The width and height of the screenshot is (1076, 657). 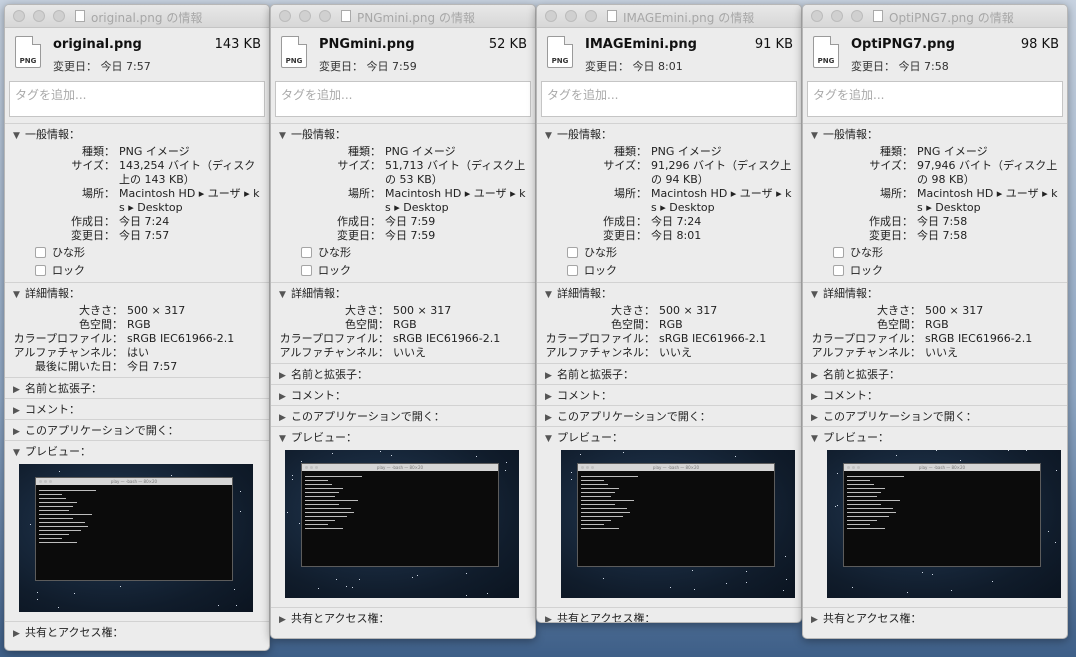 What do you see at coordinates (410, 221) in the screenshot?
I see `created-value: 今日 7:59` at bounding box center [410, 221].